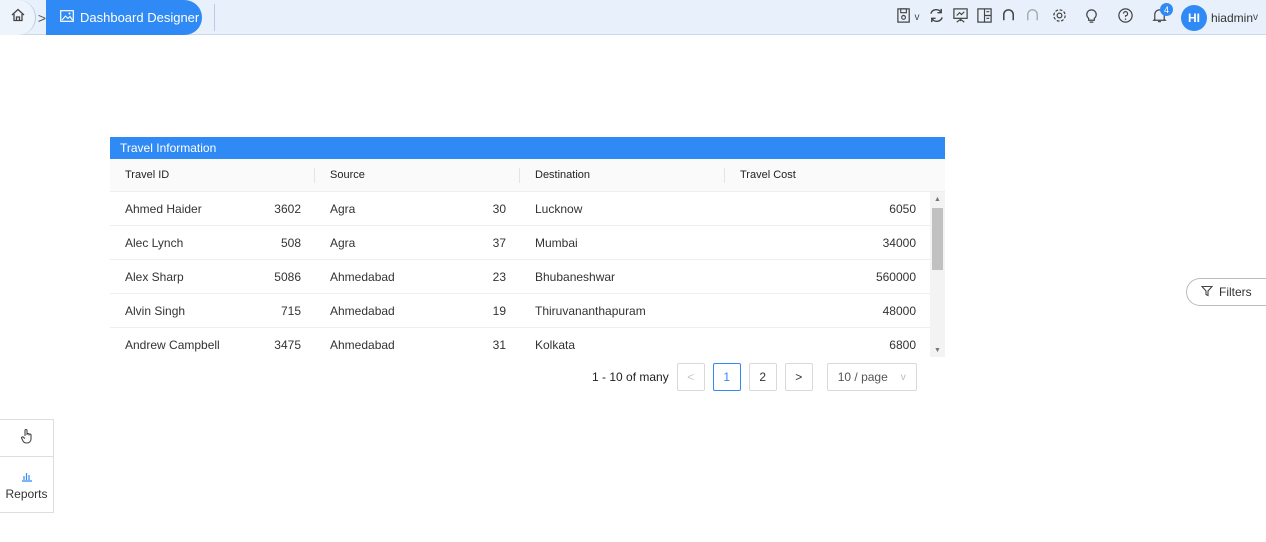 The width and height of the screenshot is (1266, 542). I want to click on help-icon, so click(1125, 17).